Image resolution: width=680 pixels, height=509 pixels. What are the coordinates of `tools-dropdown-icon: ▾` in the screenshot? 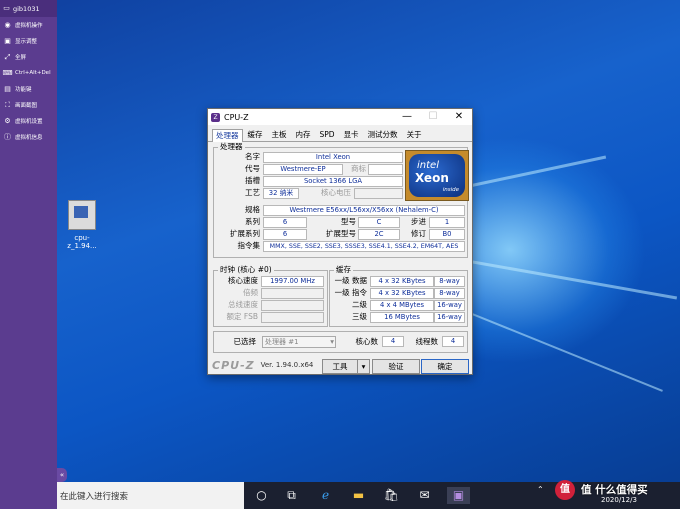 It's located at (363, 366).